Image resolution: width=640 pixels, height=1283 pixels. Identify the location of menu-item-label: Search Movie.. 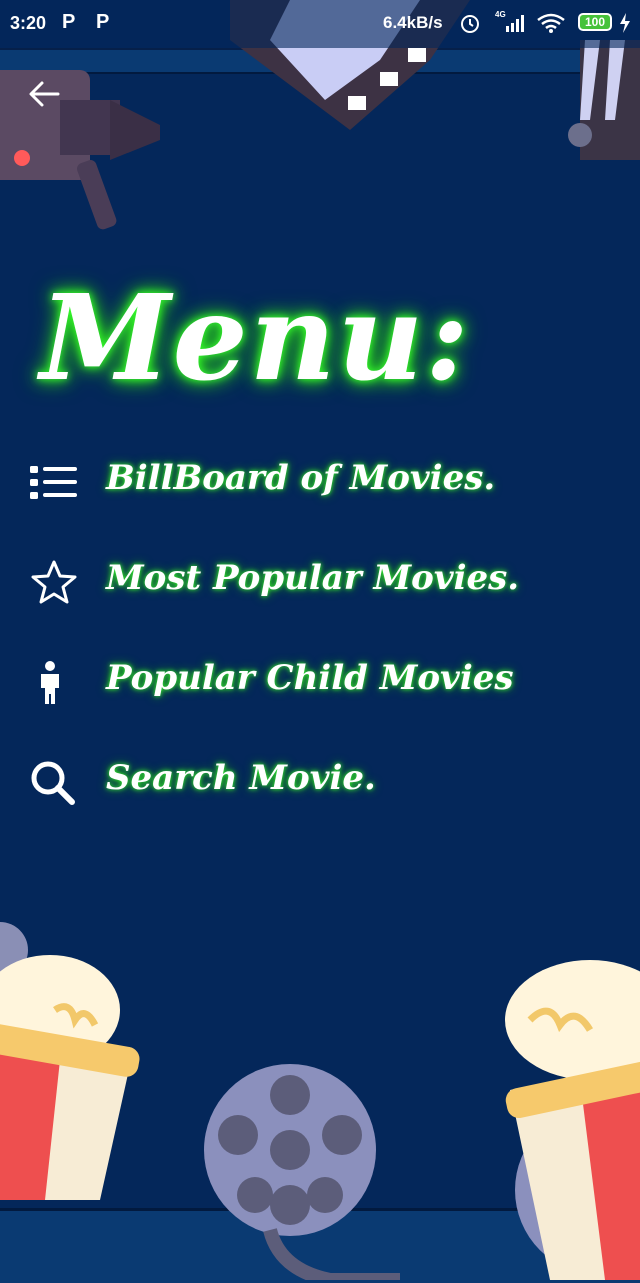
(241, 778).